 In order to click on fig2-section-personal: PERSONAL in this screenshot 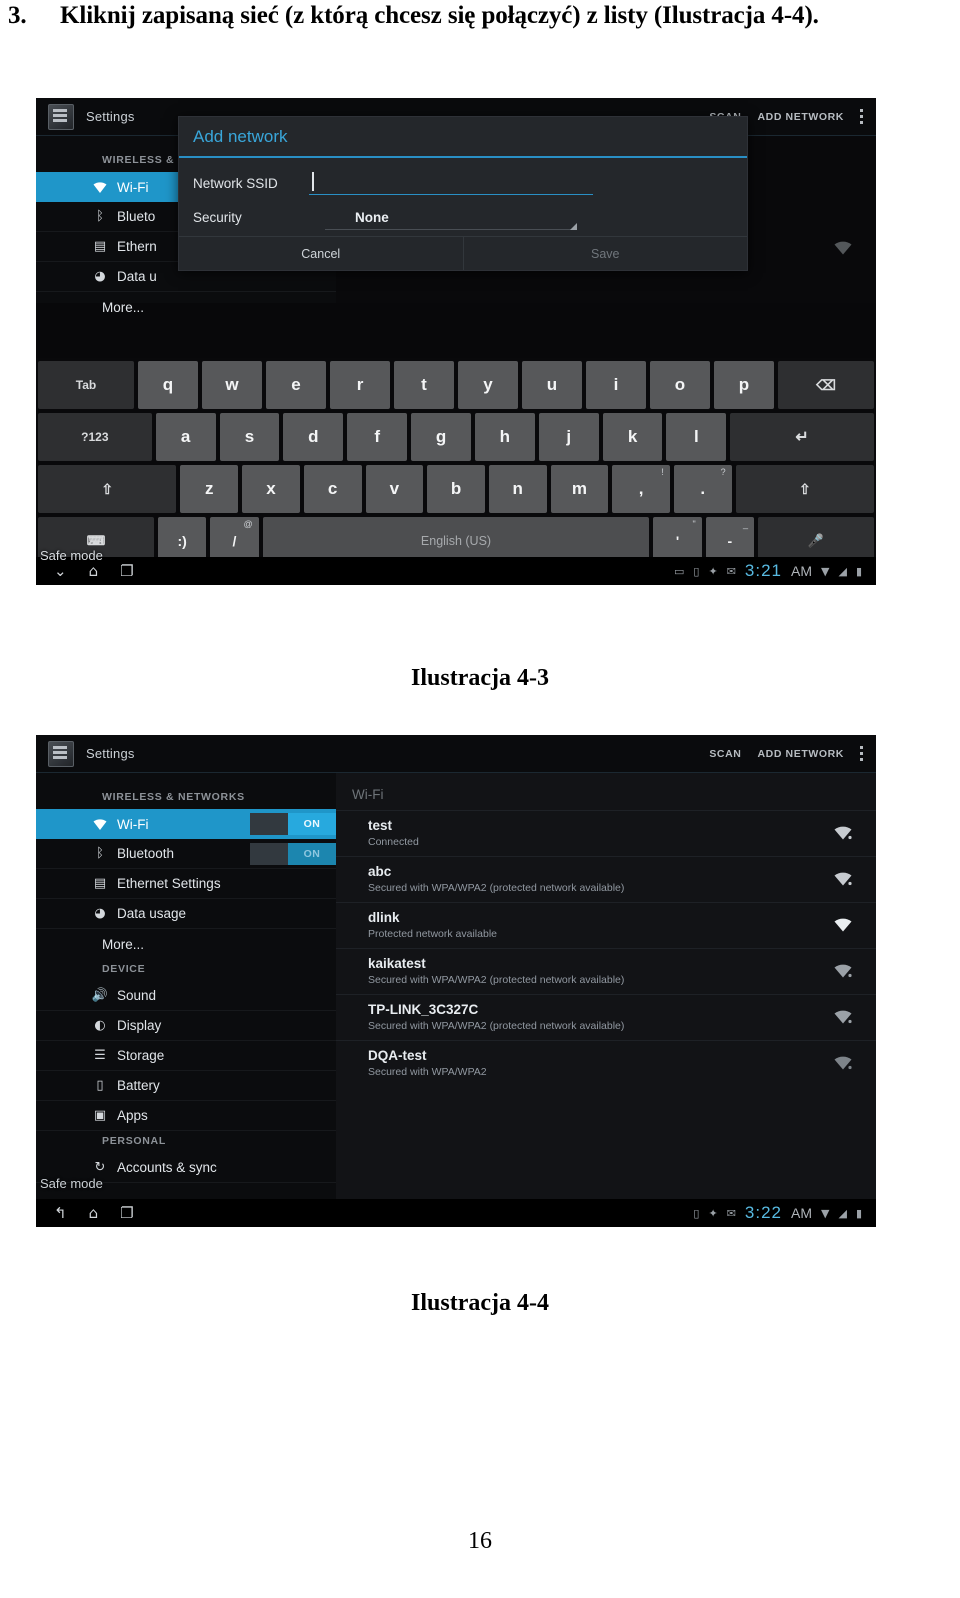, I will do `click(134, 1141)`.